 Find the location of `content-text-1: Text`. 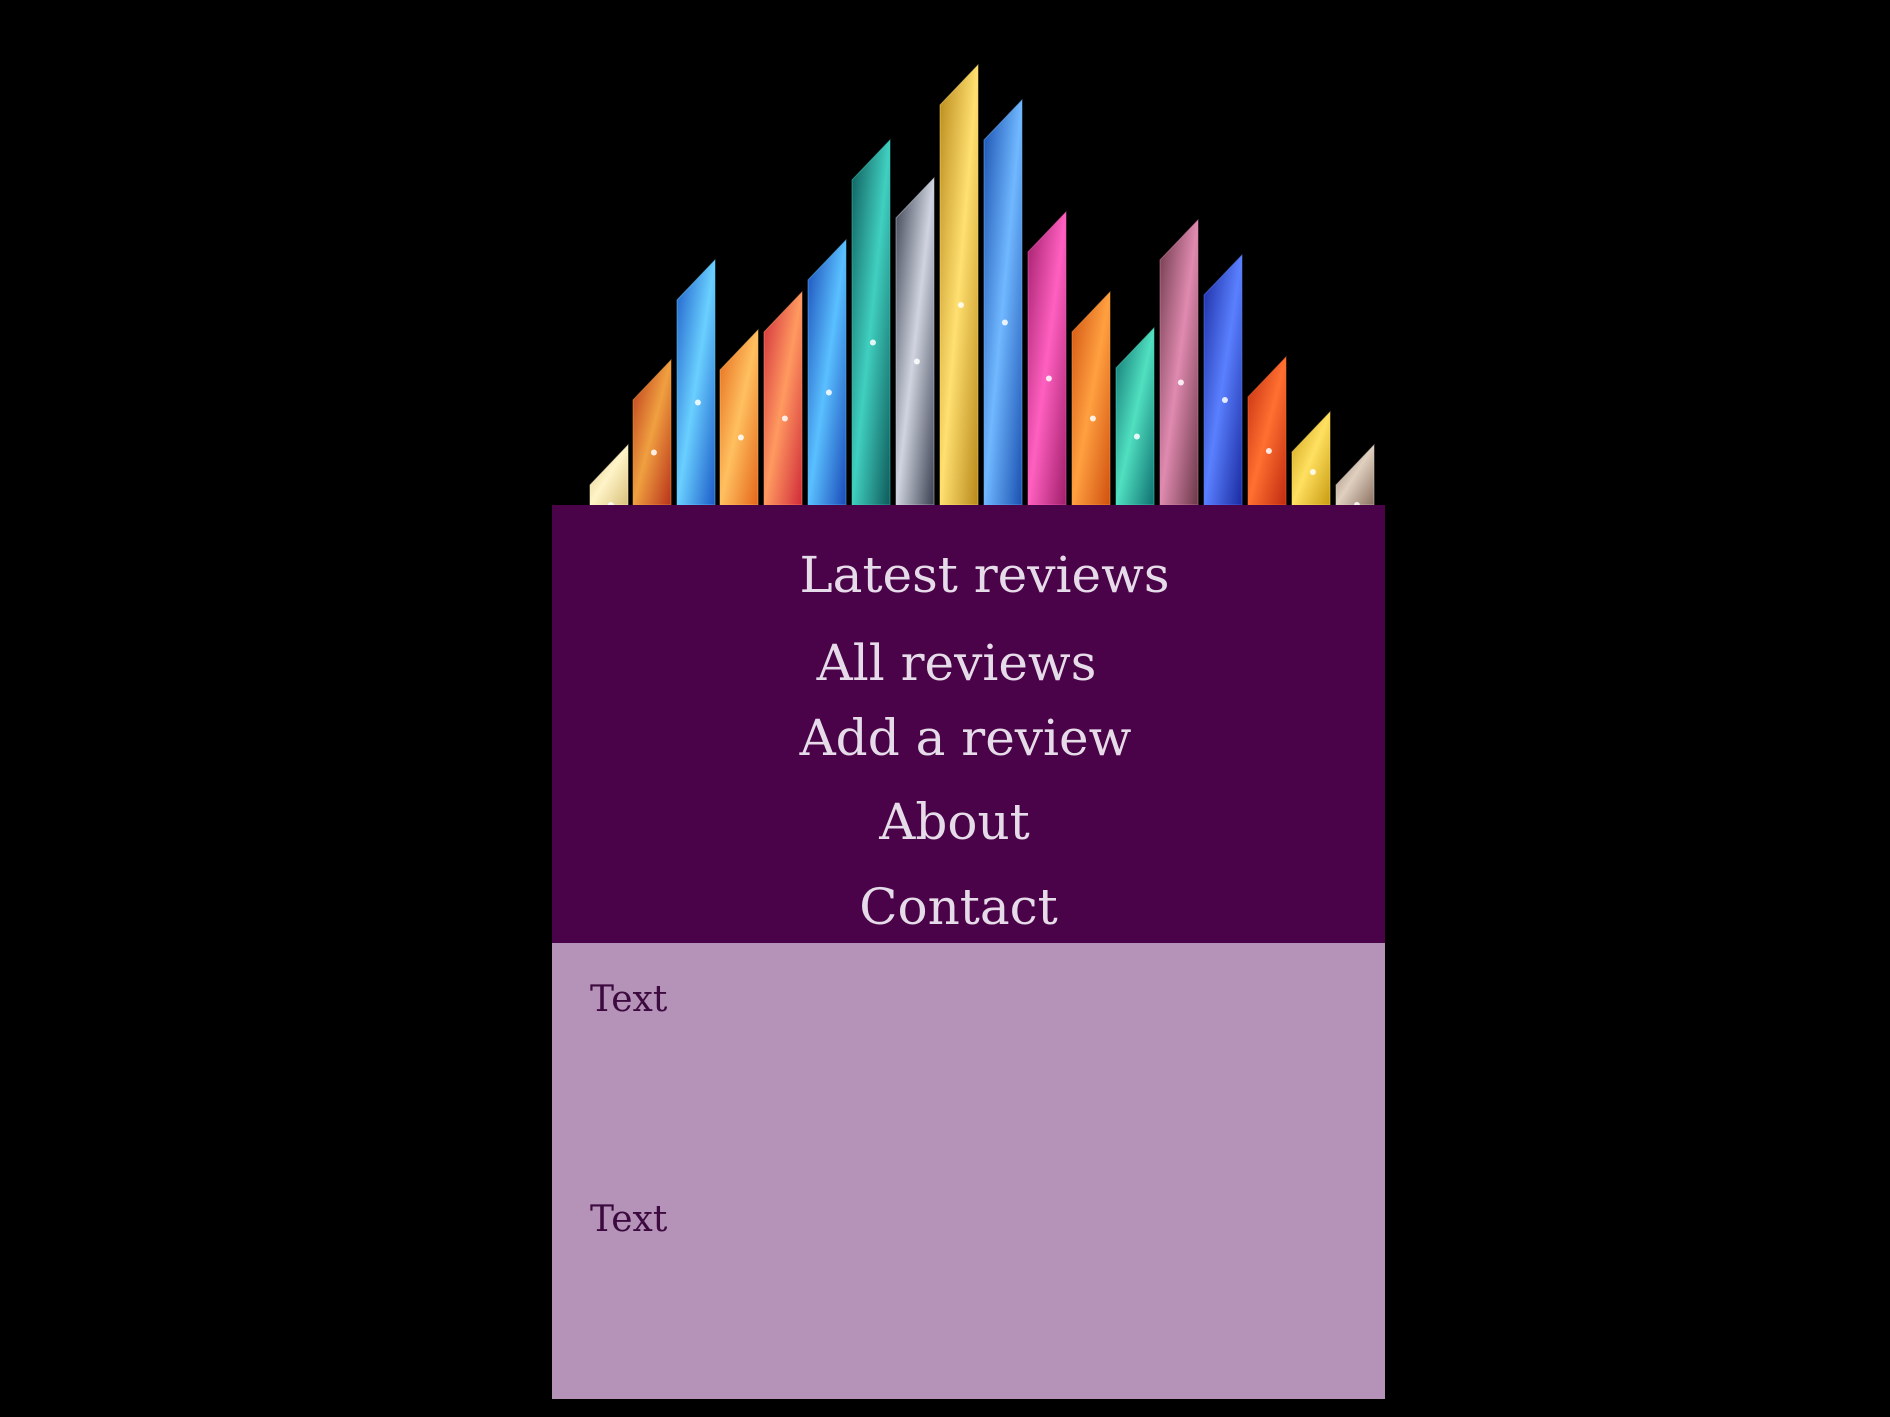

content-text-1: Text is located at coordinates (629, 999).